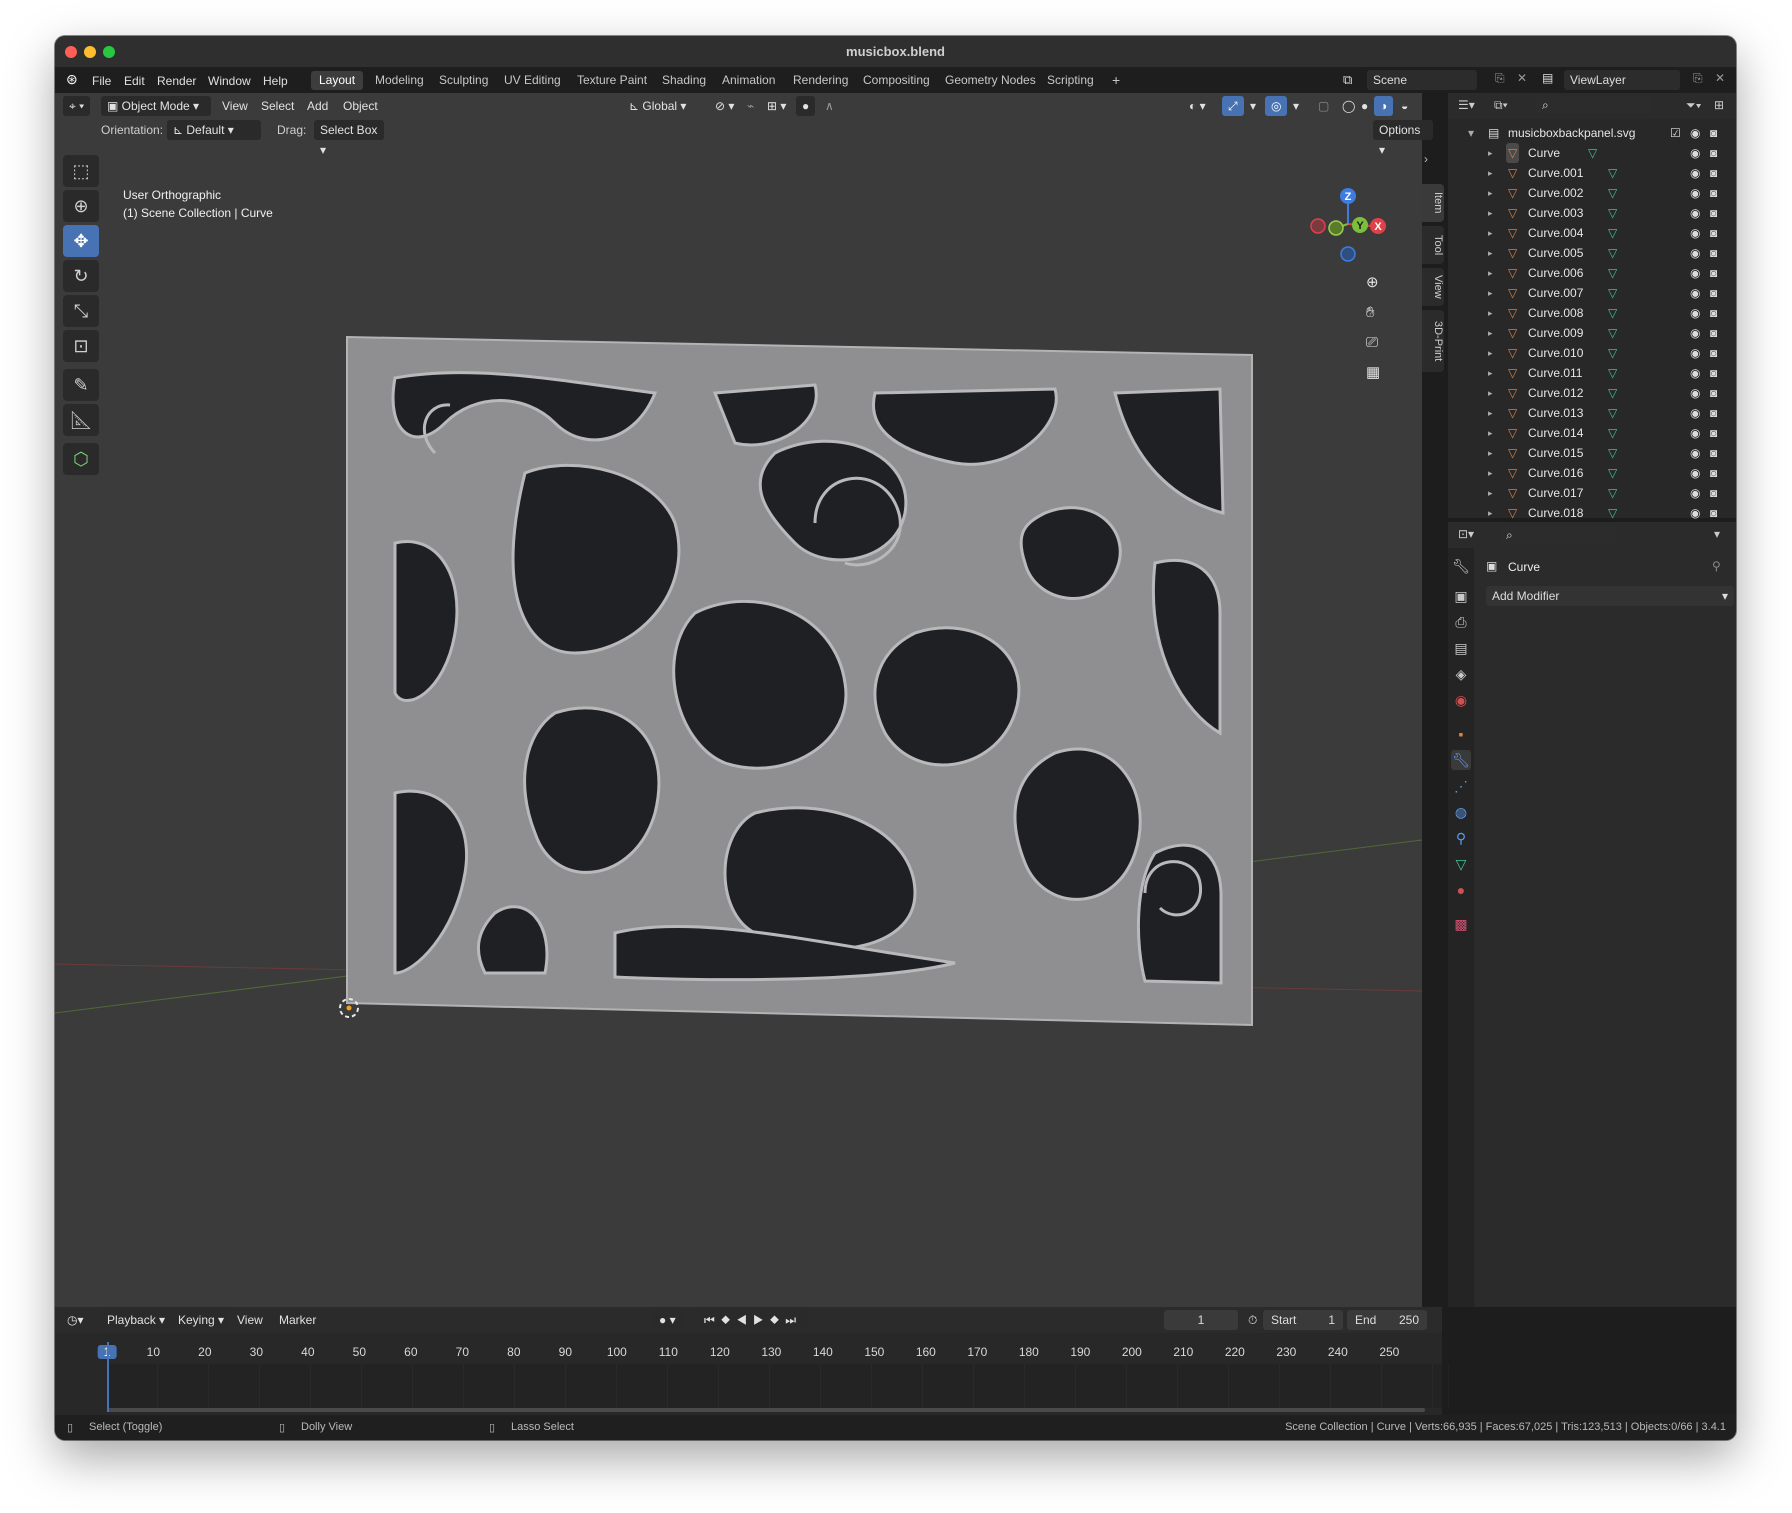  Describe the element at coordinates (1592, 233) in the screenshot. I see `outliner-item: ▸ ▽ Curve.004 ▽ ◉ ◙` at that location.